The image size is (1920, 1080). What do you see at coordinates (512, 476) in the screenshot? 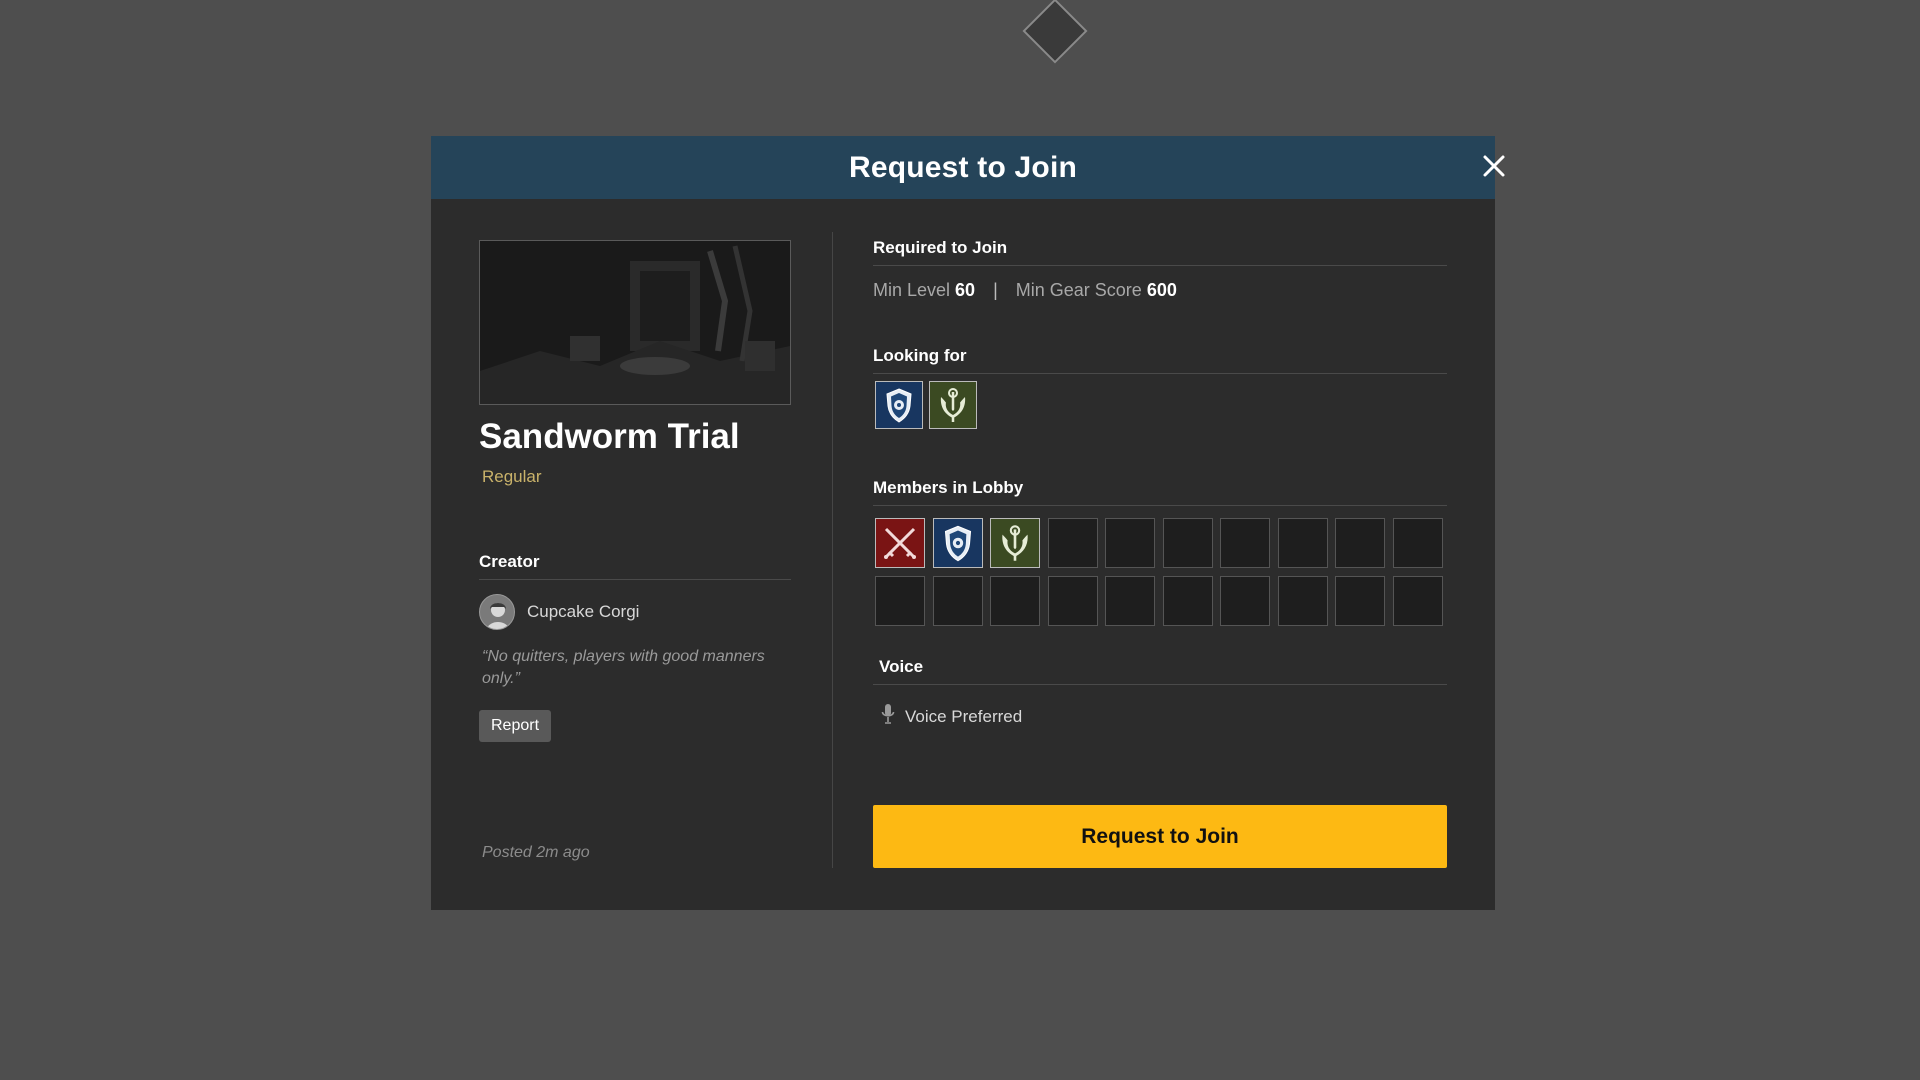
I see `activity-difficulty: Regular` at bounding box center [512, 476].